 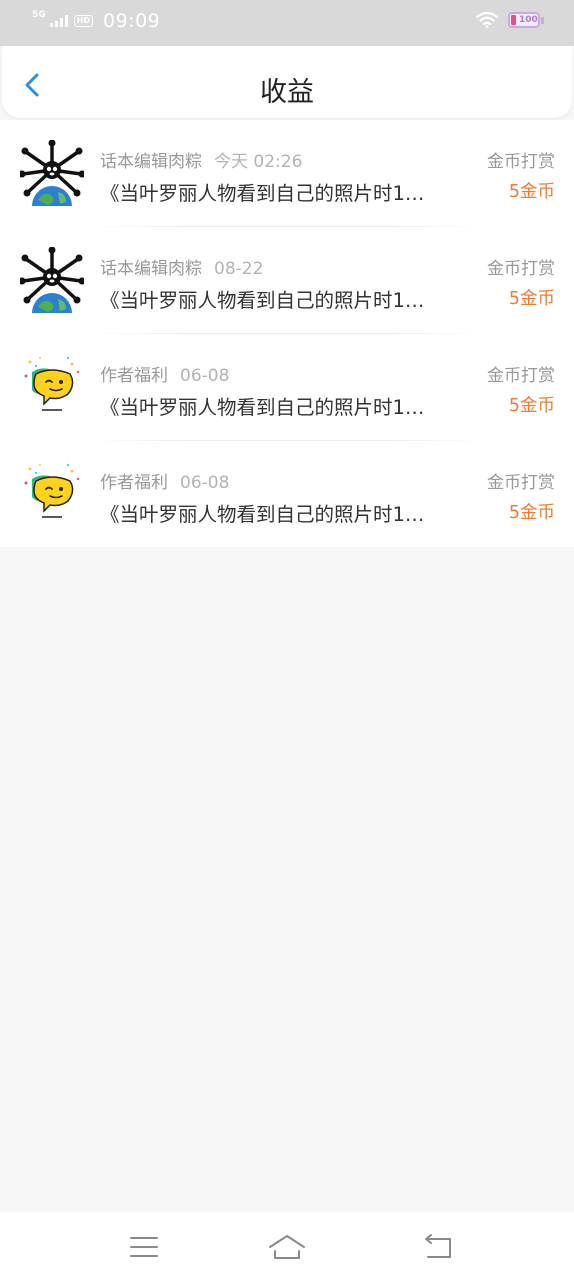 I want to click on hd-badge: HD, so click(x=83, y=21).